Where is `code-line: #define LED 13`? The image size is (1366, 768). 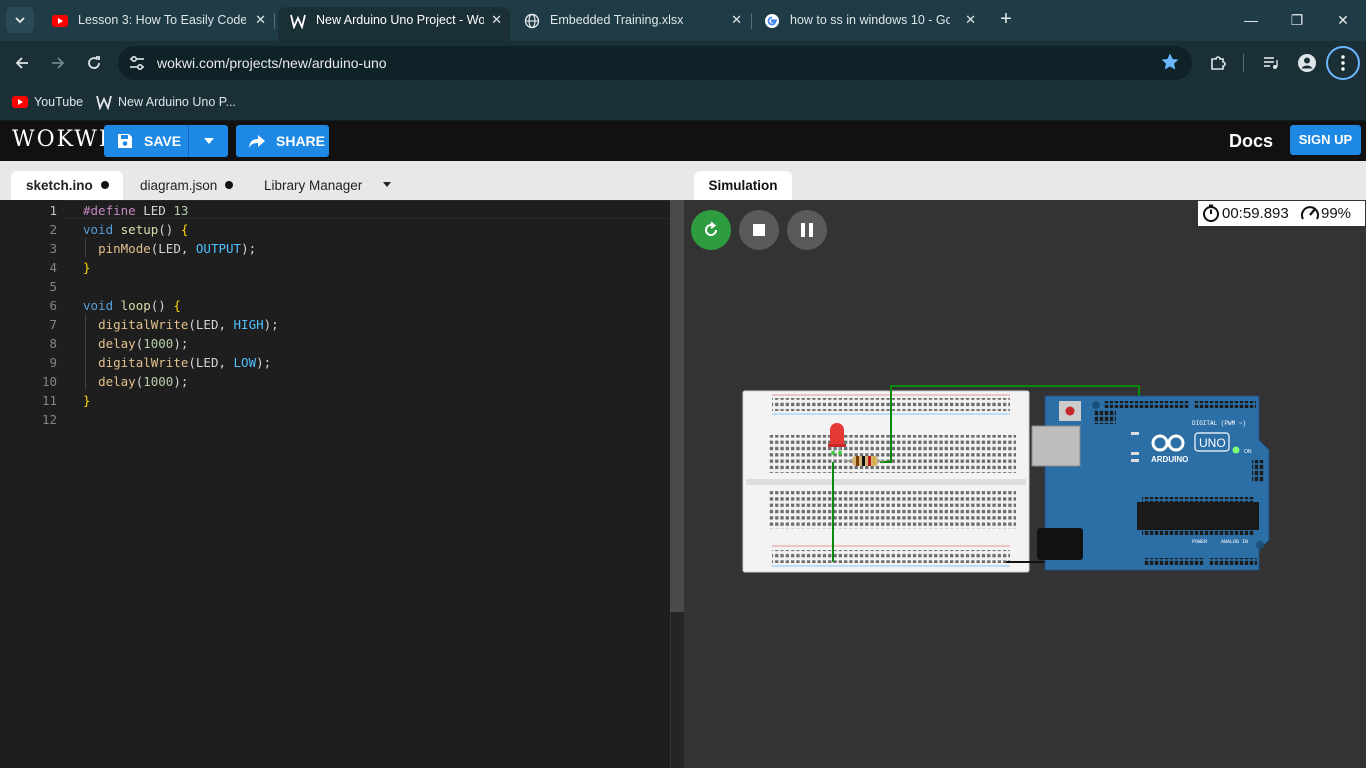
code-line: #define LED 13 is located at coordinates (135, 210).